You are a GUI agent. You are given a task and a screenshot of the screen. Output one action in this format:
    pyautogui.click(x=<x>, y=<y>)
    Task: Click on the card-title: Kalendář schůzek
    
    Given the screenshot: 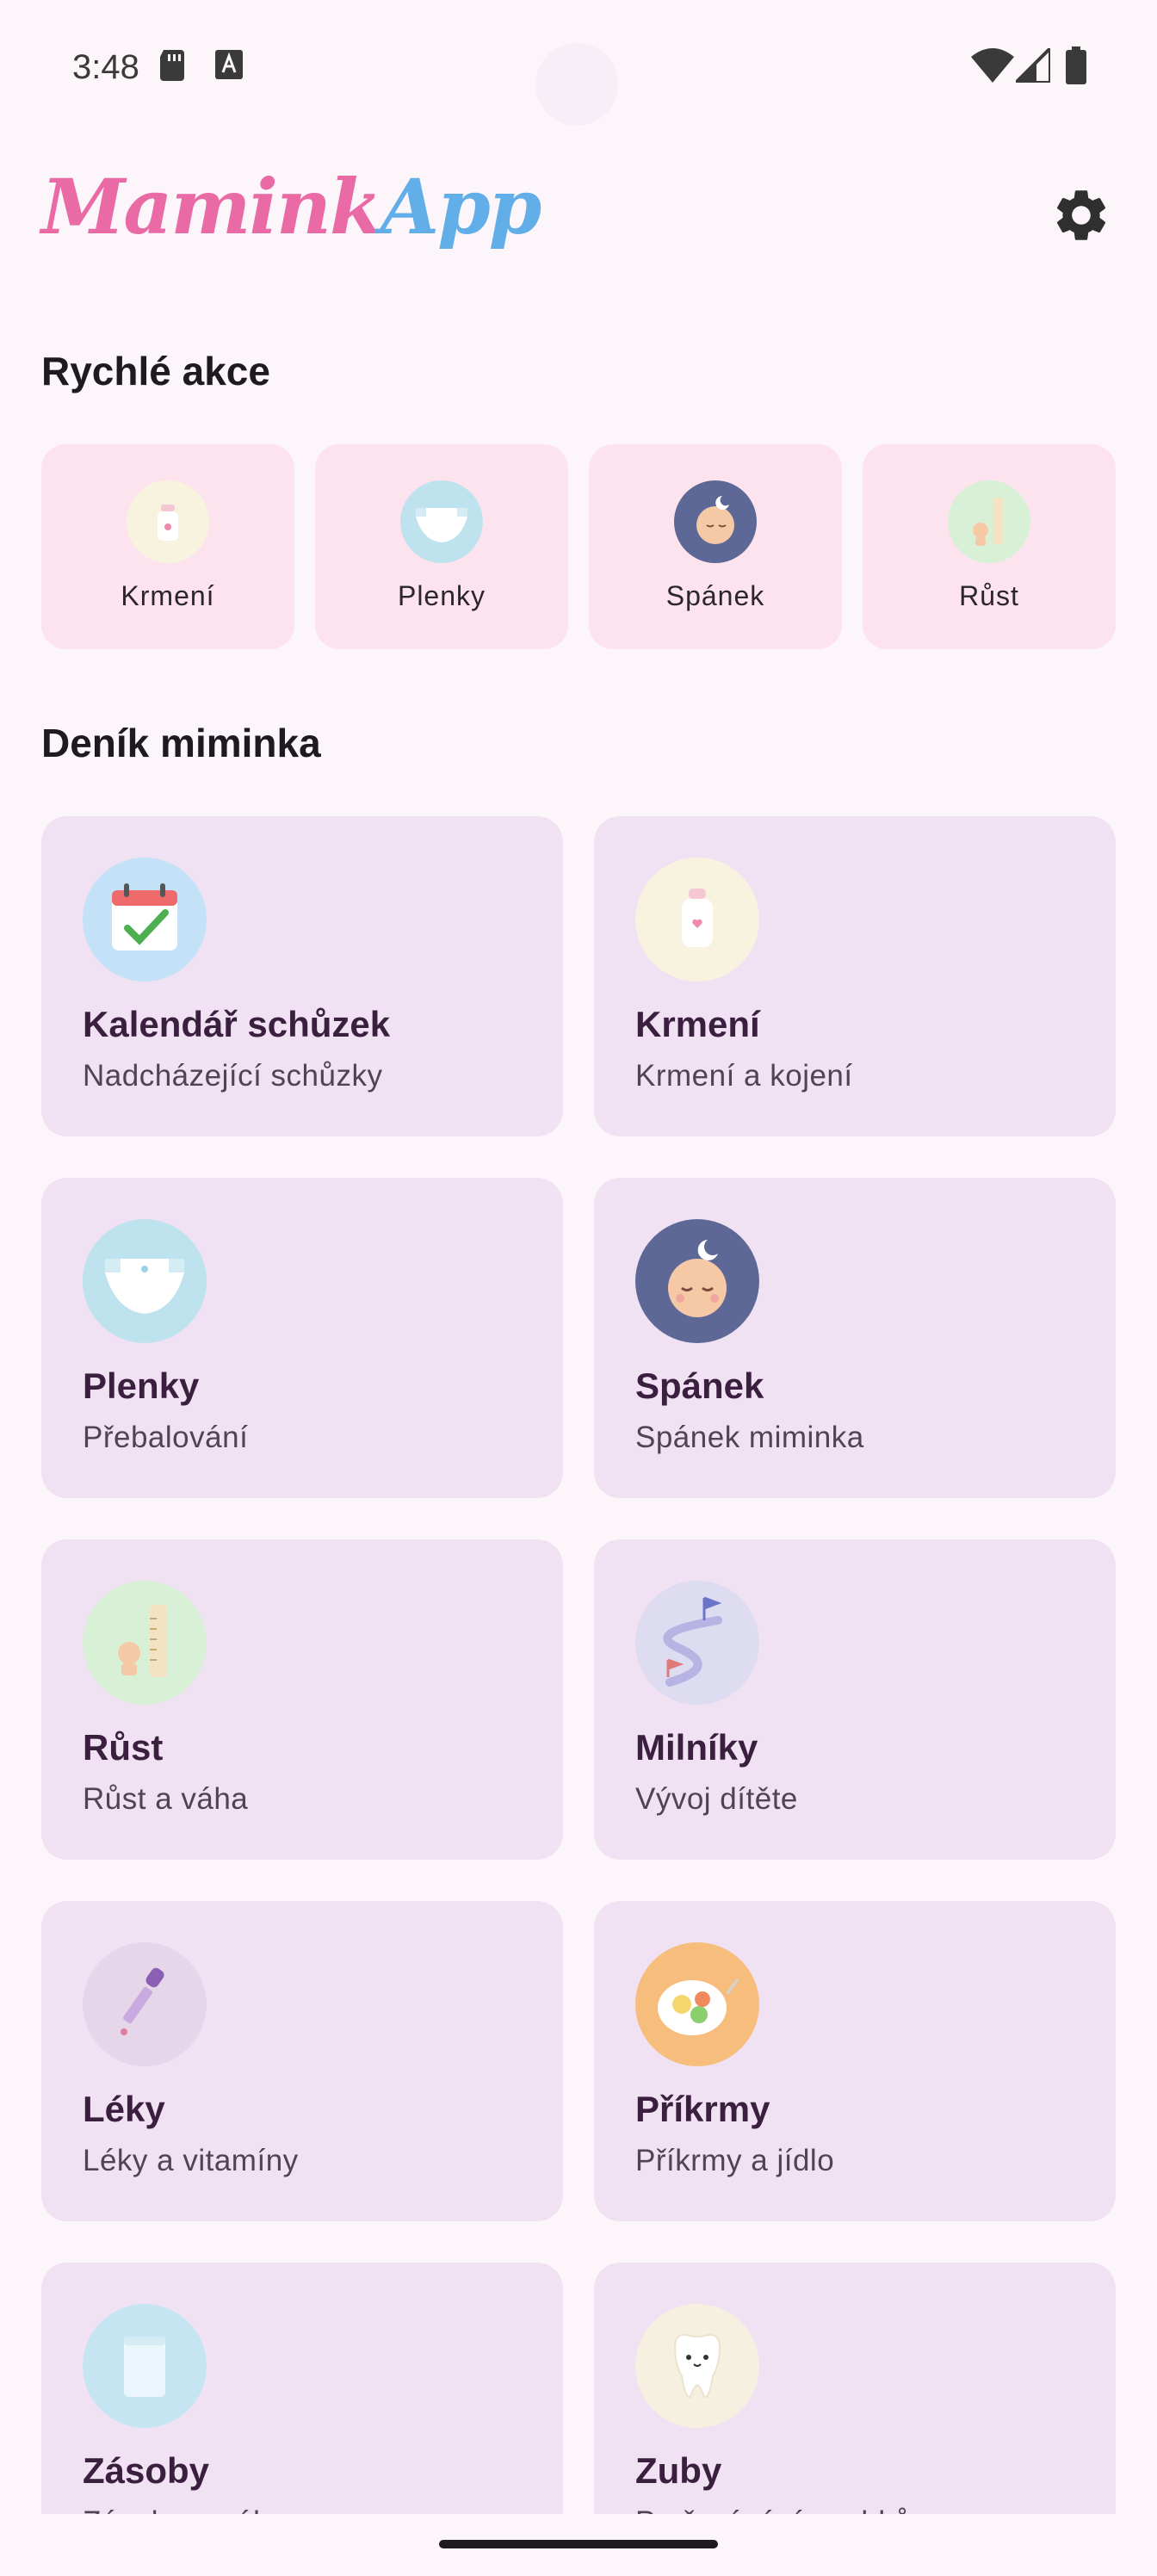 What is the action you would take?
    pyautogui.click(x=237, y=1024)
    